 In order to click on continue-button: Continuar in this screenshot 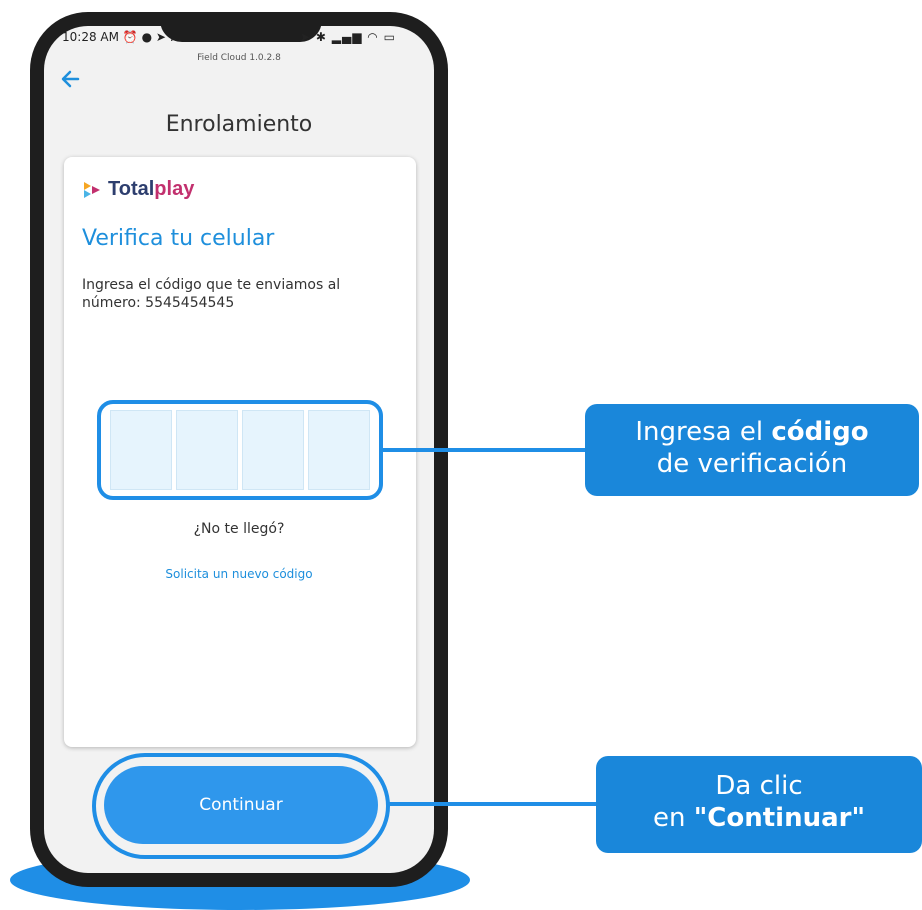, I will do `click(241, 805)`.